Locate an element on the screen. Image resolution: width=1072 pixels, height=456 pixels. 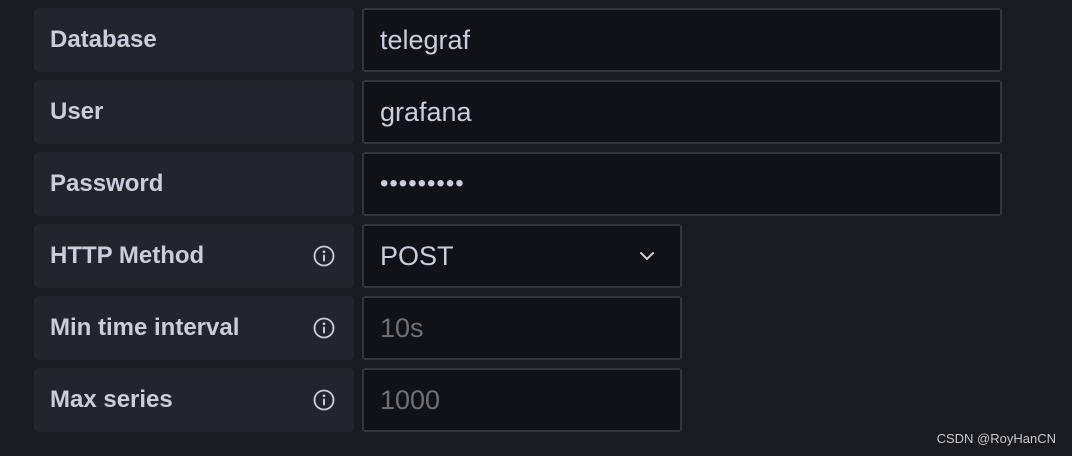
min-time-interval-input is located at coordinates (522, 328).